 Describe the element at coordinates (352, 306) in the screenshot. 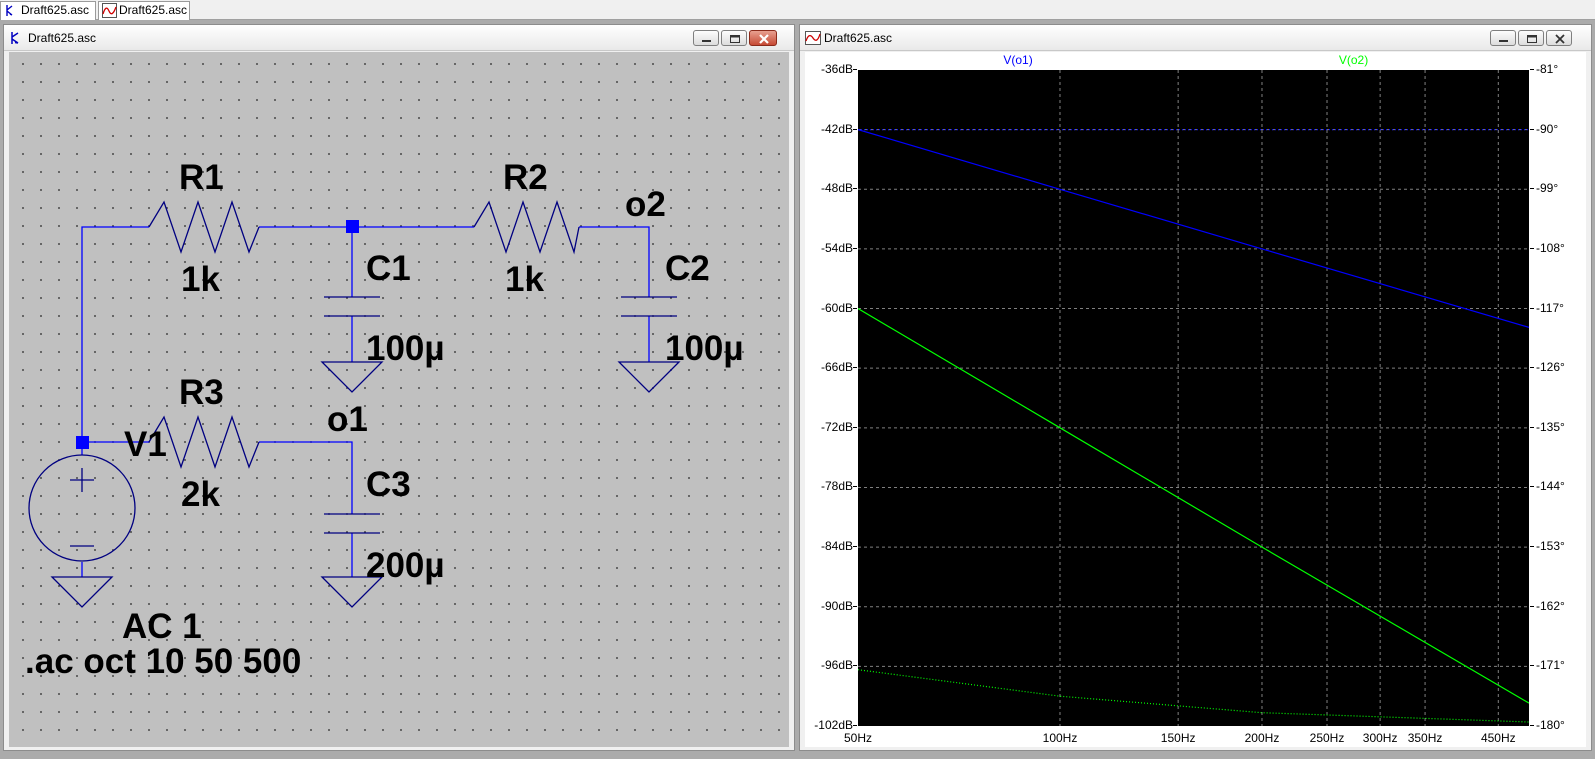

I see `capacitor-c1-symbol` at that location.